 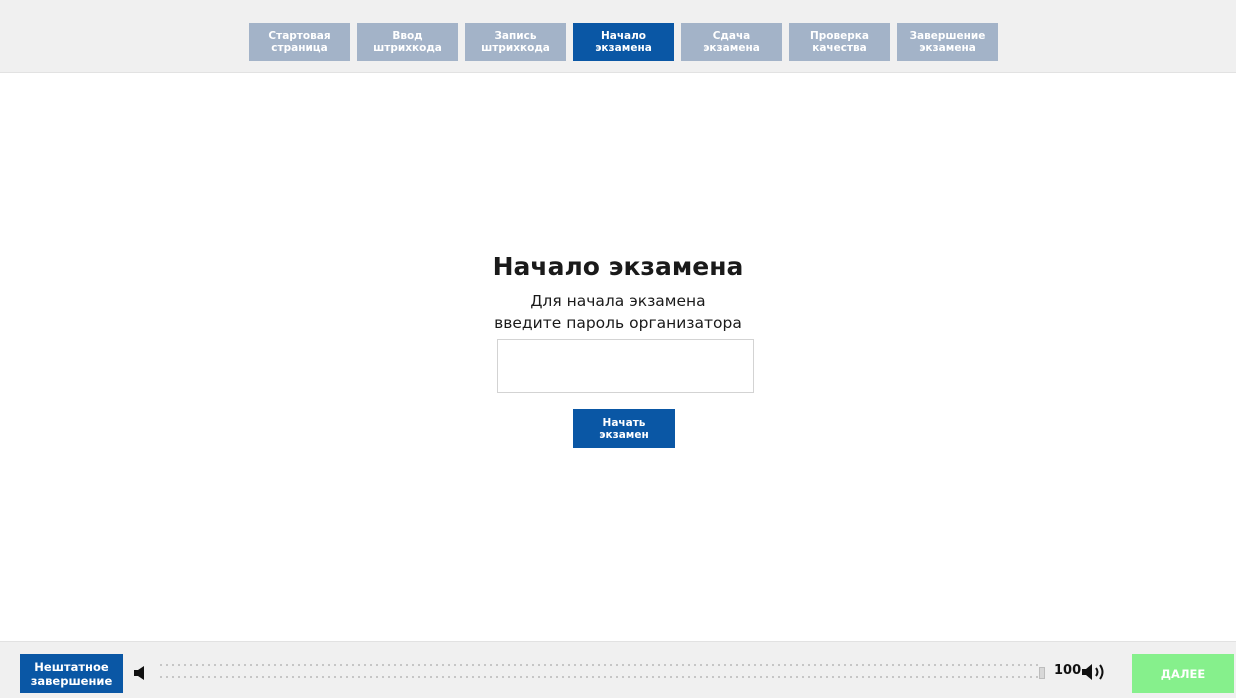 I want to click on slider-track-dots-bottom, so click(x=600, y=677).